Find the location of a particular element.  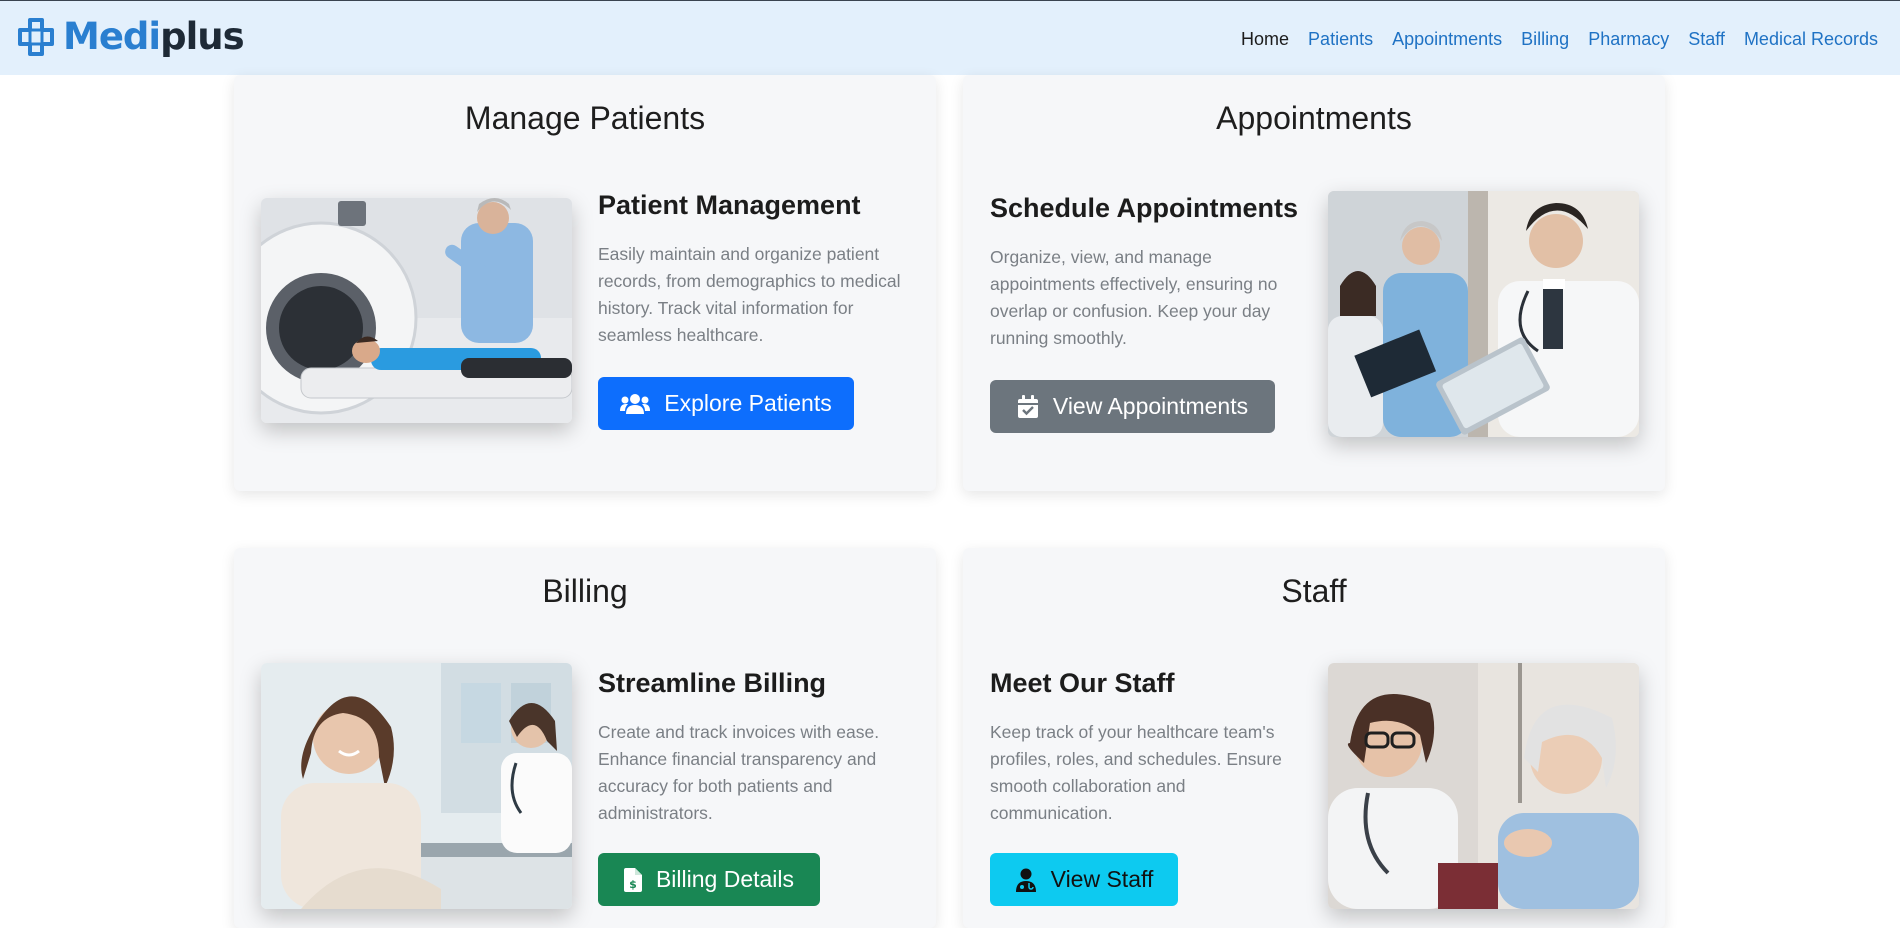

explore-patients-button: Explore Patients is located at coordinates (726, 403).